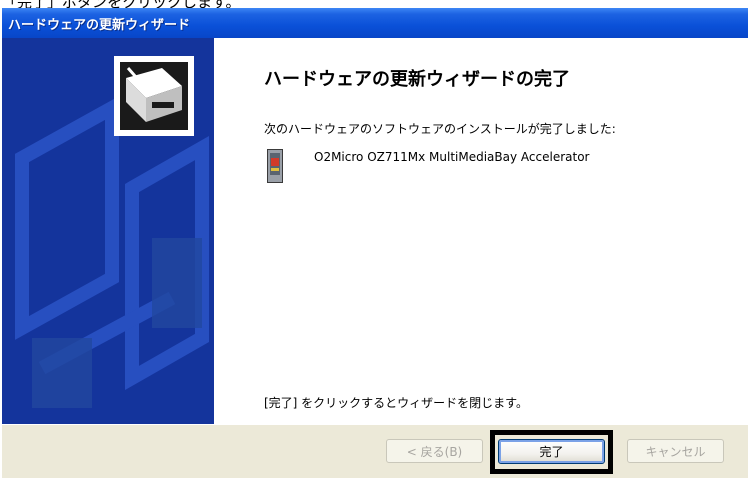  I want to click on pc-card-icon, so click(275, 168).